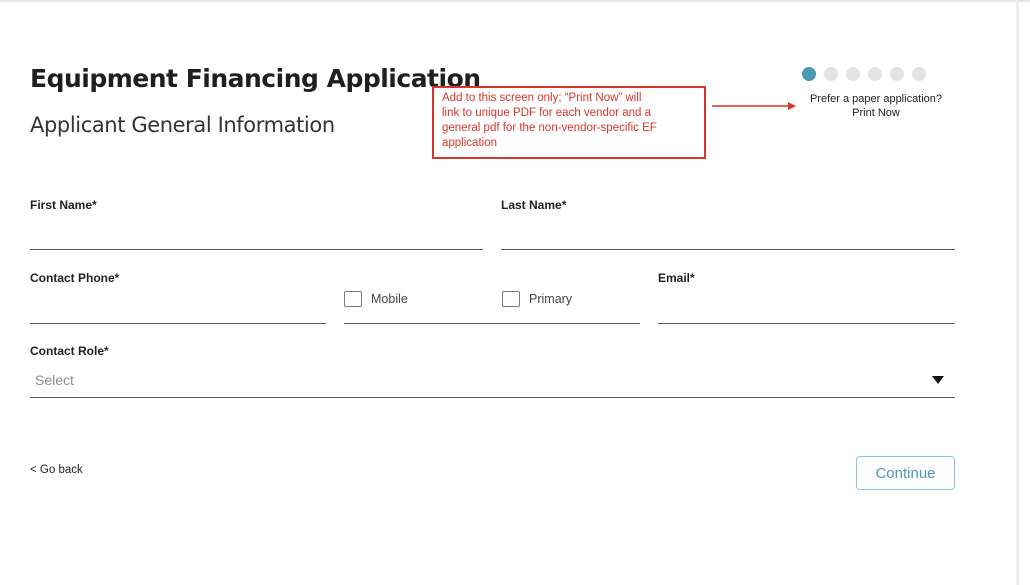  What do you see at coordinates (534, 205) in the screenshot?
I see `last-name-label: Last Name*` at bounding box center [534, 205].